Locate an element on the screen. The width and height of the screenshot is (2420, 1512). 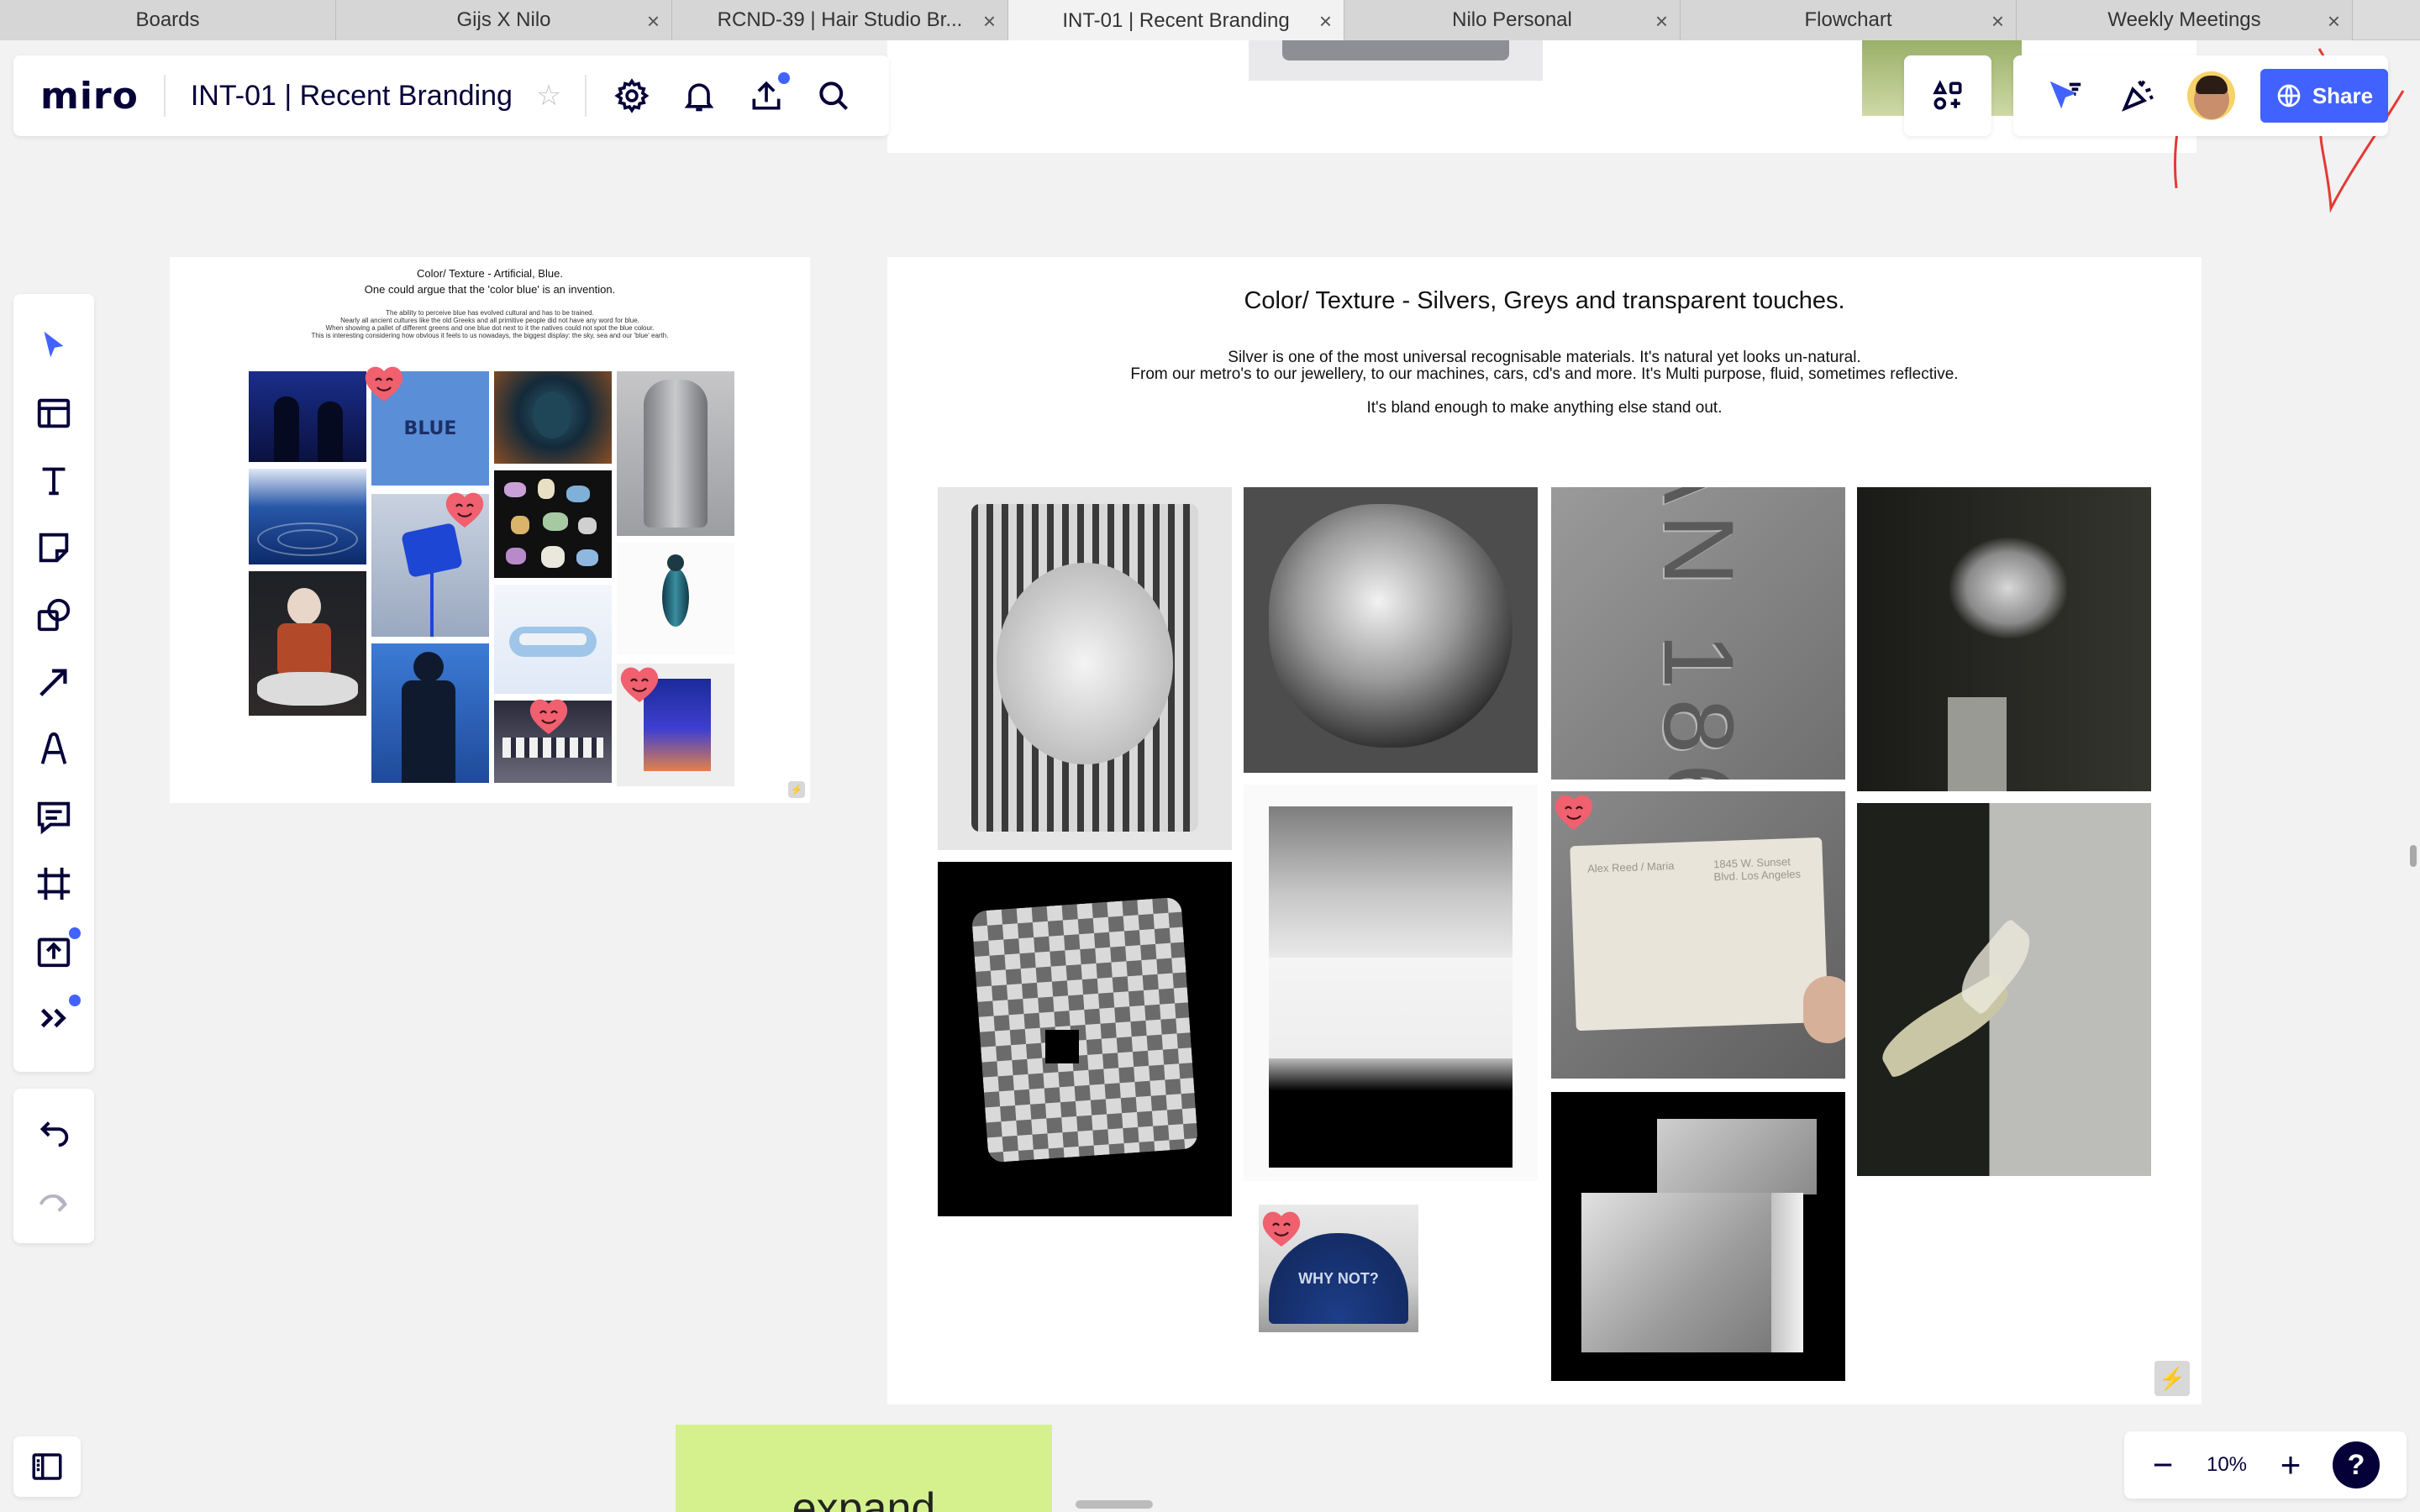
connection-line-icon is located at coordinates (54, 682).